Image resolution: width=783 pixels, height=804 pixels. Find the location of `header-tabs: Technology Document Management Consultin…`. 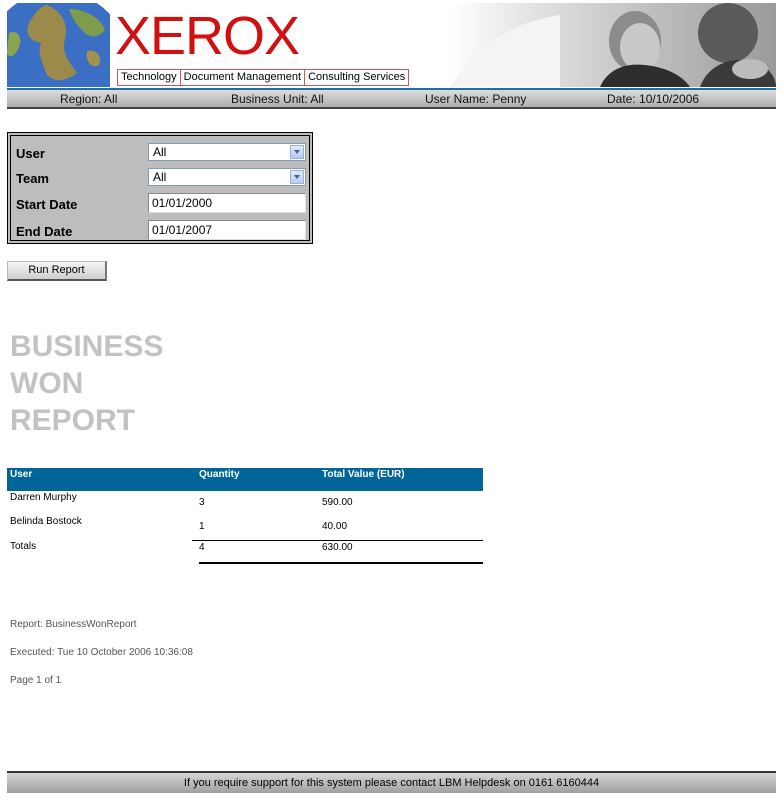

header-tabs: Technology Document Management Consultin… is located at coordinates (263, 77).